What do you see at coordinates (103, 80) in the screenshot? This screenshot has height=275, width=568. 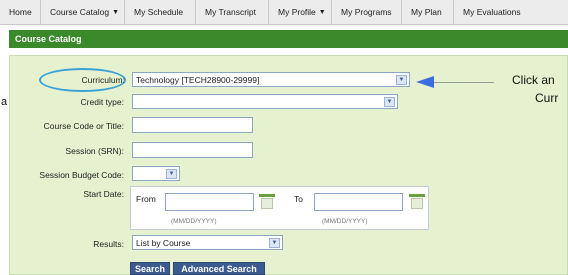 I see `curriculum-label: Curriculum:` at bounding box center [103, 80].